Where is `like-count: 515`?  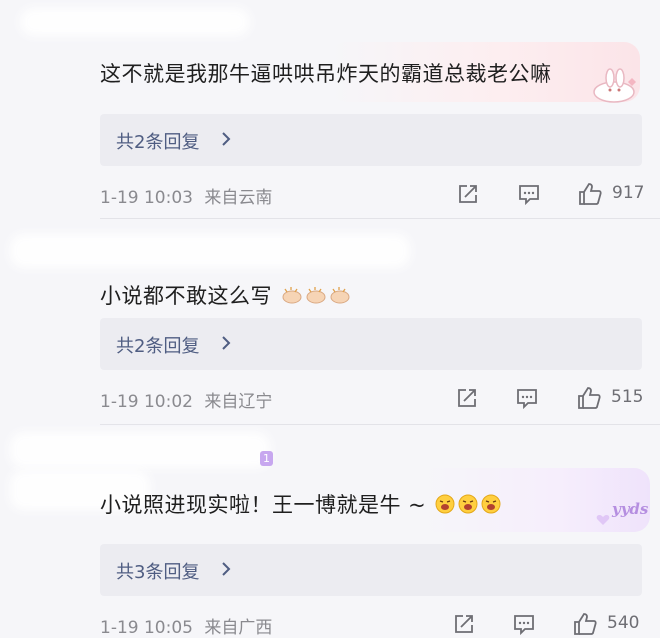 like-count: 515 is located at coordinates (627, 397).